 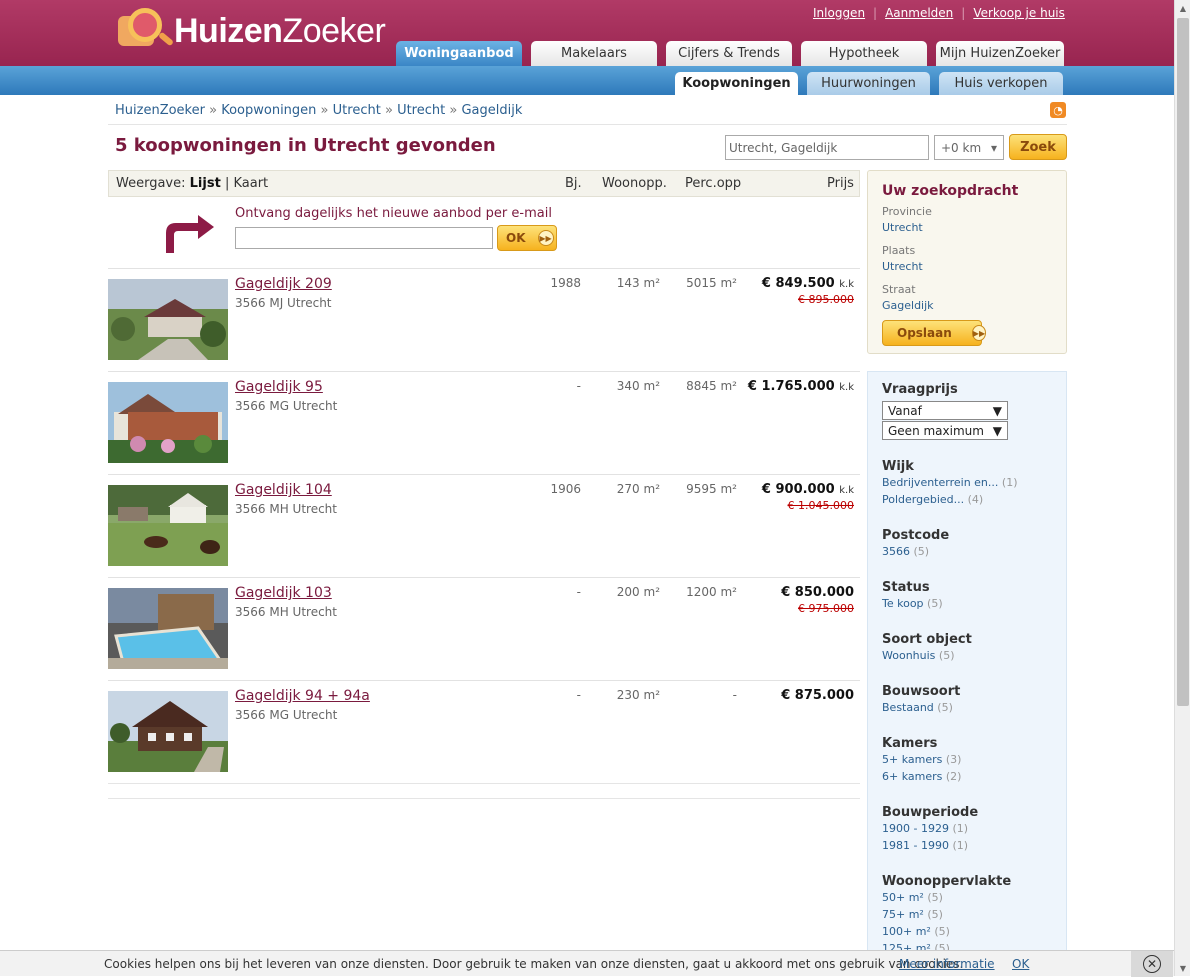 What do you see at coordinates (912, 897) in the screenshot?
I see `filter-option: 50+ m² (5)` at bounding box center [912, 897].